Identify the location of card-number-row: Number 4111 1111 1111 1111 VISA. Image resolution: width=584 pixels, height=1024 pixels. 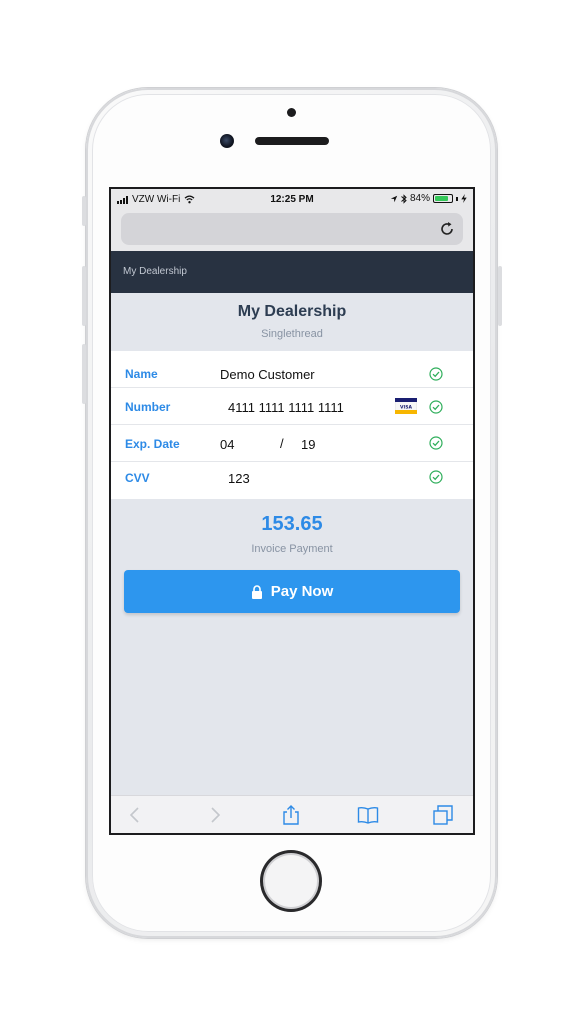
(292, 406).